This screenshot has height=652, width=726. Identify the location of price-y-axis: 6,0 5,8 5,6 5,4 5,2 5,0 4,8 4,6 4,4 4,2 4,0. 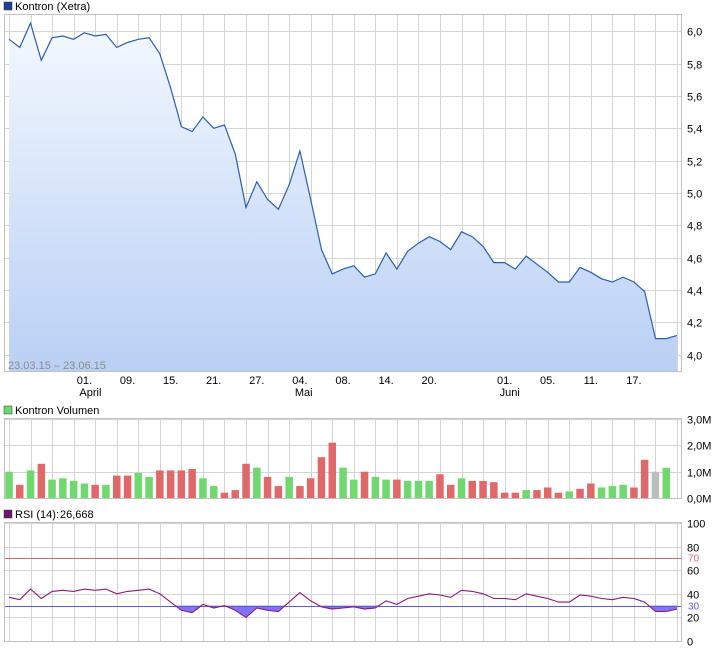
(694, 195).